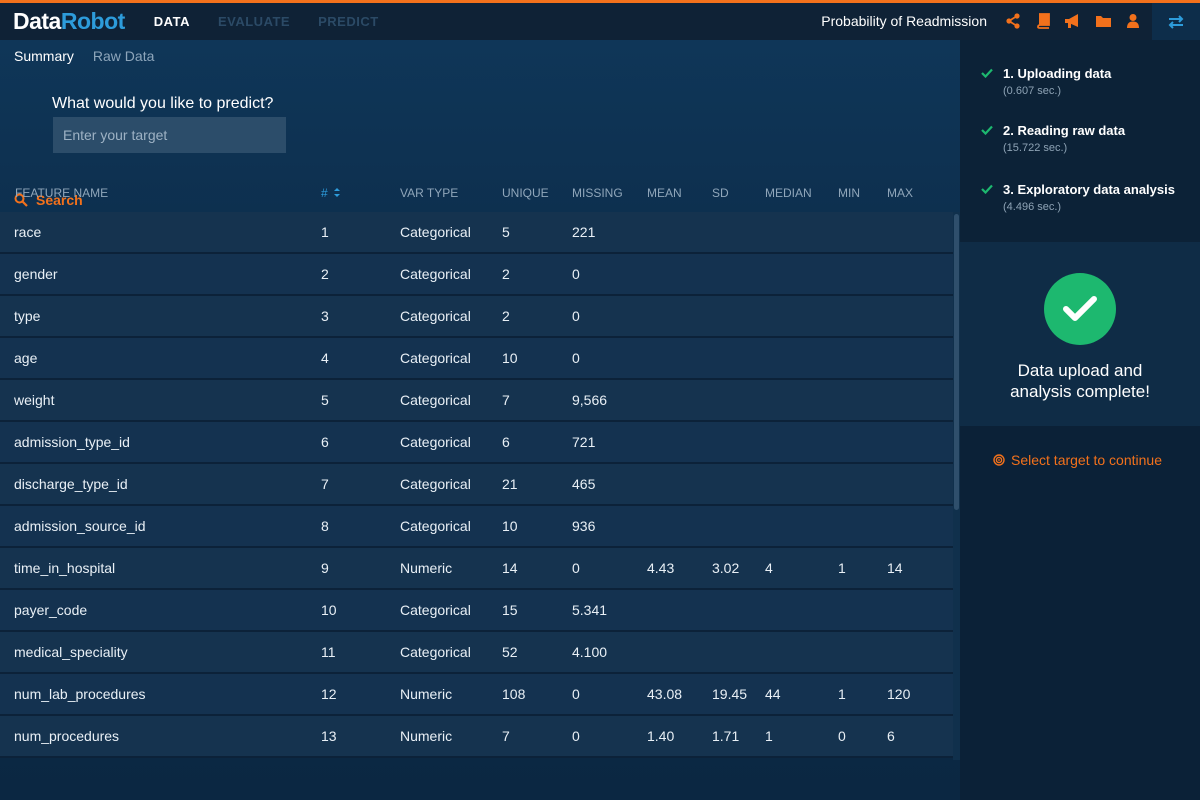 The image size is (1200, 800). I want to click on index-cell: 7, so click(325, 484).